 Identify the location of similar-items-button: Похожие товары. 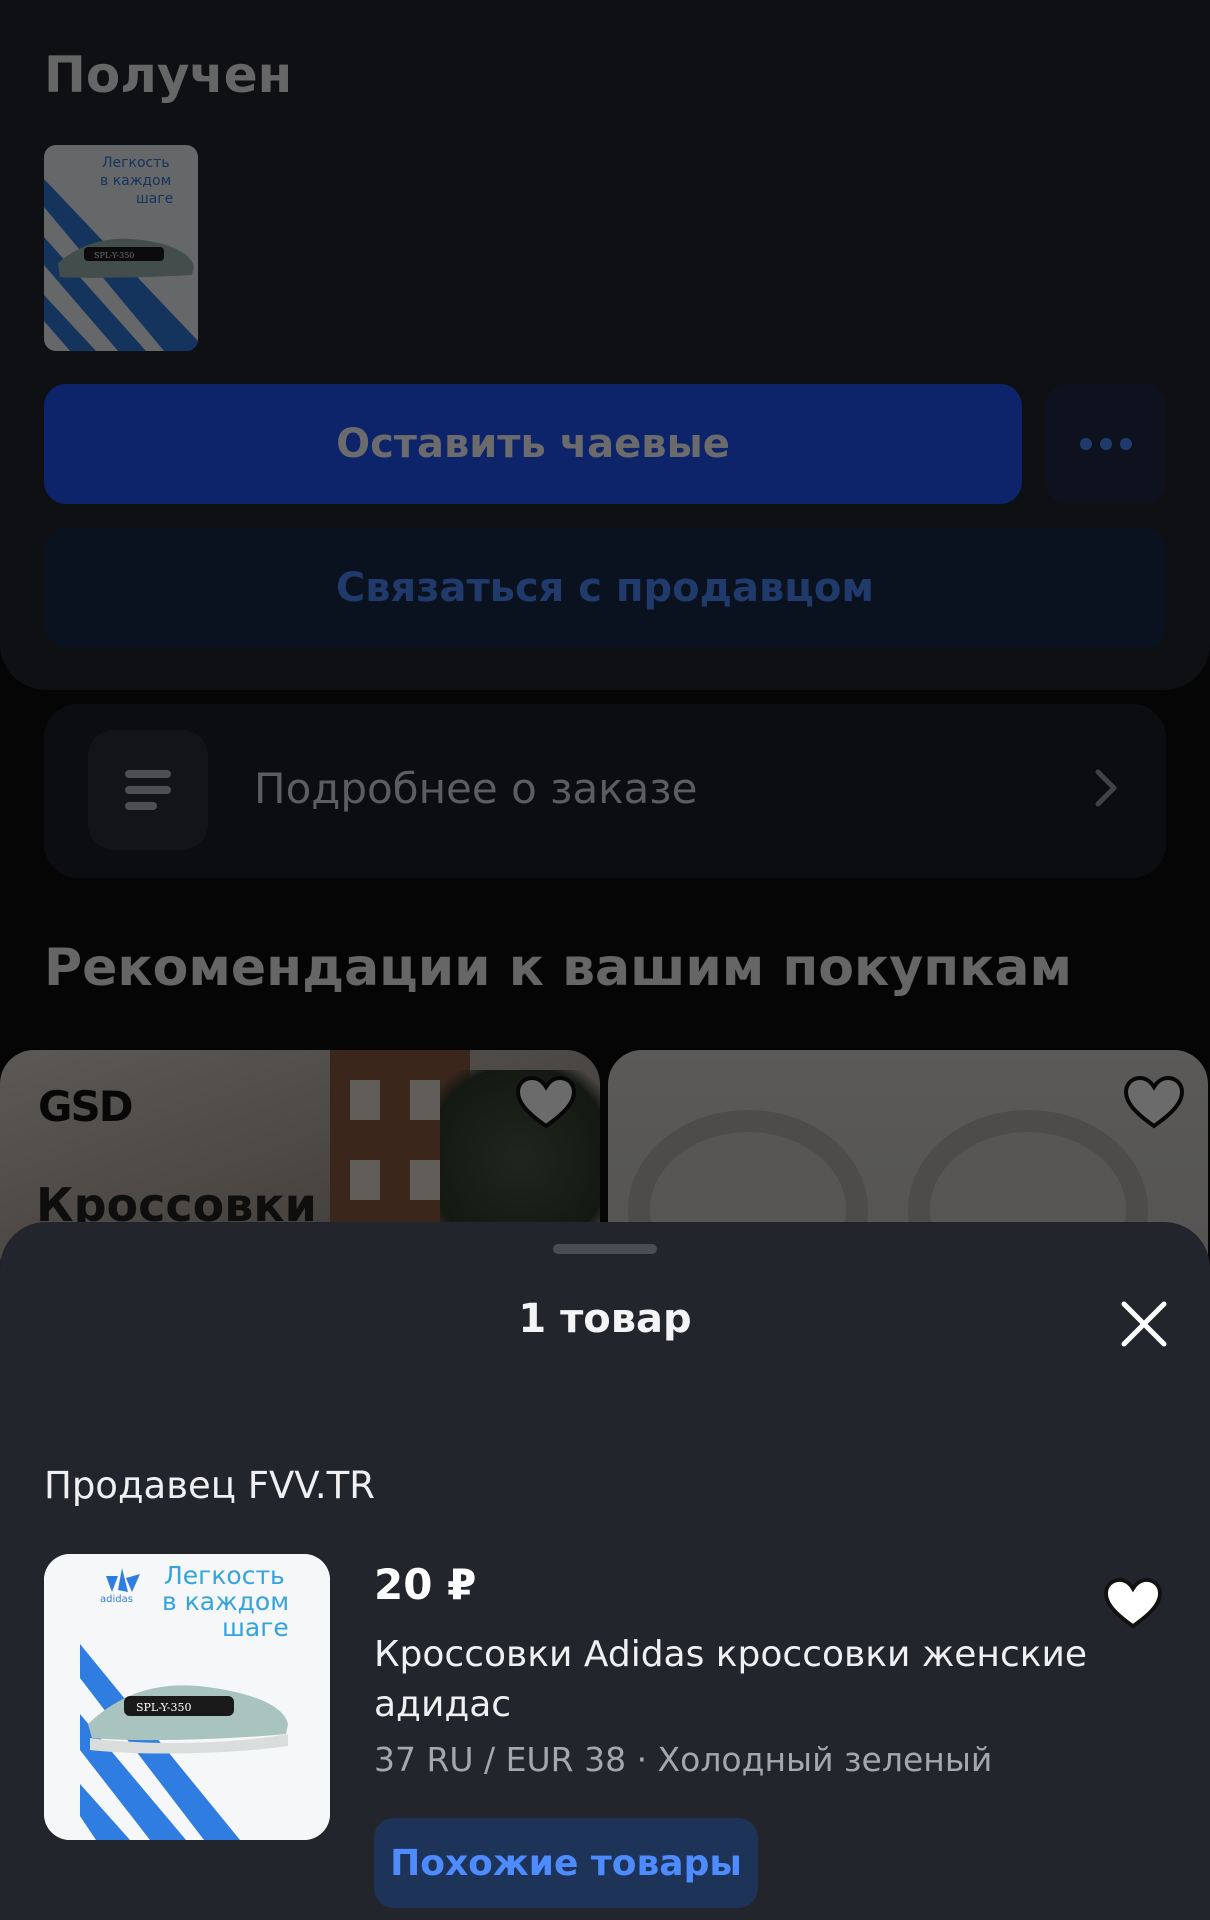
(566, 1863).